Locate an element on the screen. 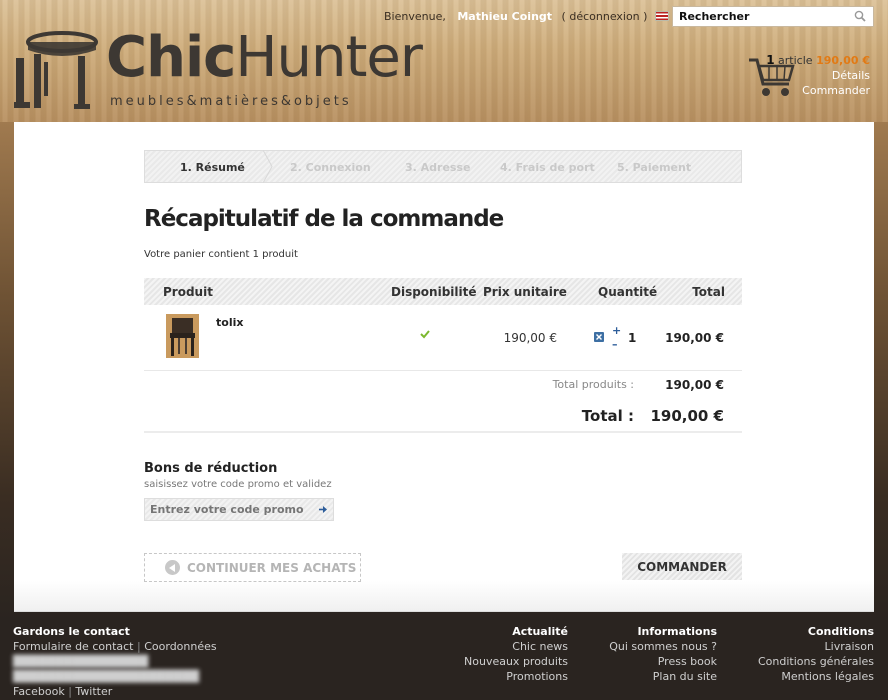 The height and width of the screenshot is (700, 888). product-name: tolix is located at coordinates (229, 322).